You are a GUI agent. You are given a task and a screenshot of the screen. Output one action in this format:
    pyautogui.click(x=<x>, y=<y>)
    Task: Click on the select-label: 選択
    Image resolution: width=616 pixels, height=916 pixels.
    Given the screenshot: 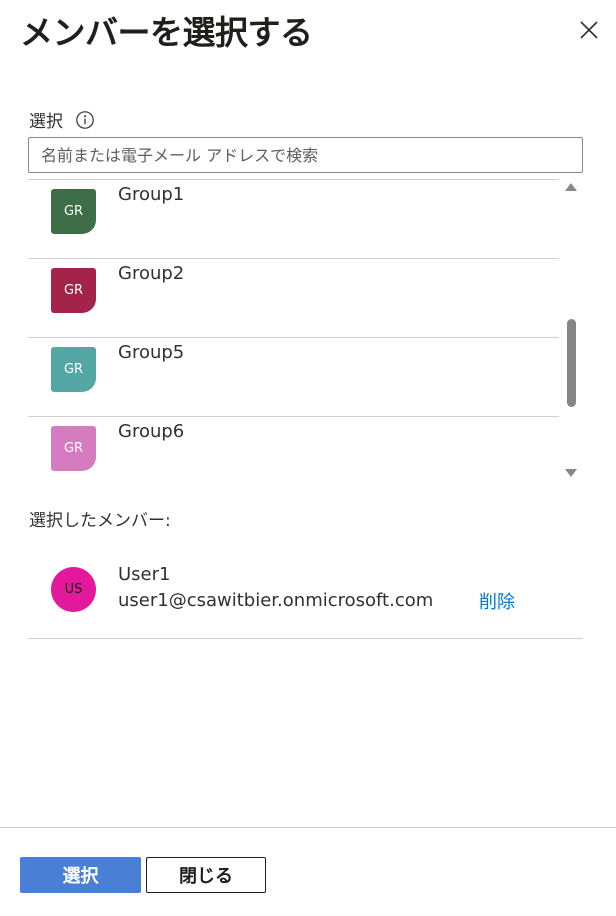 What is the action you would take?
    pyautogui.click(x=46, y=122)
    